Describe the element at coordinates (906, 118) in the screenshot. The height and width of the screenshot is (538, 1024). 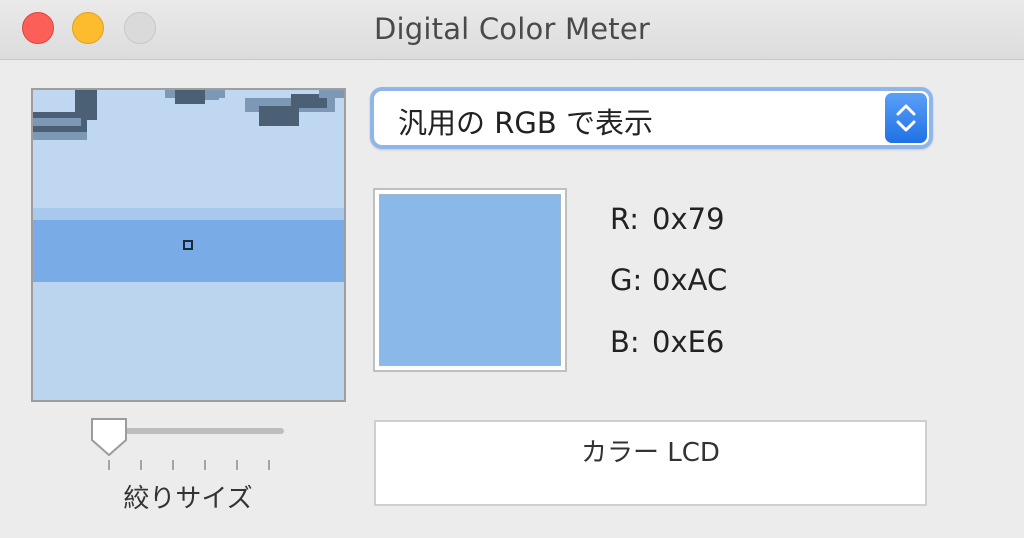
I see `up-down-chevron-icon` at that location.